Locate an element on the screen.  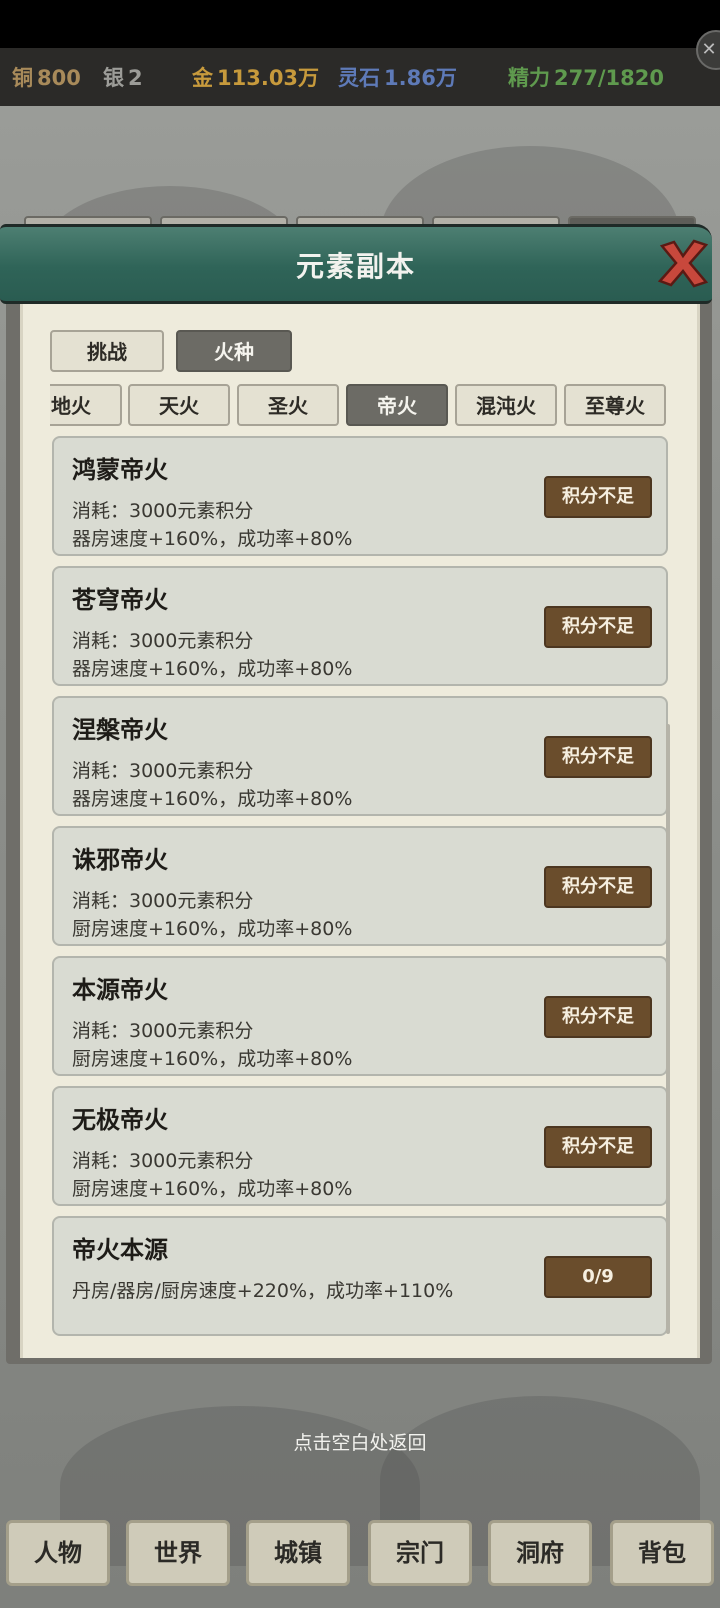
item-name: 涅槃帝火 is located at coordinates (120, 730).